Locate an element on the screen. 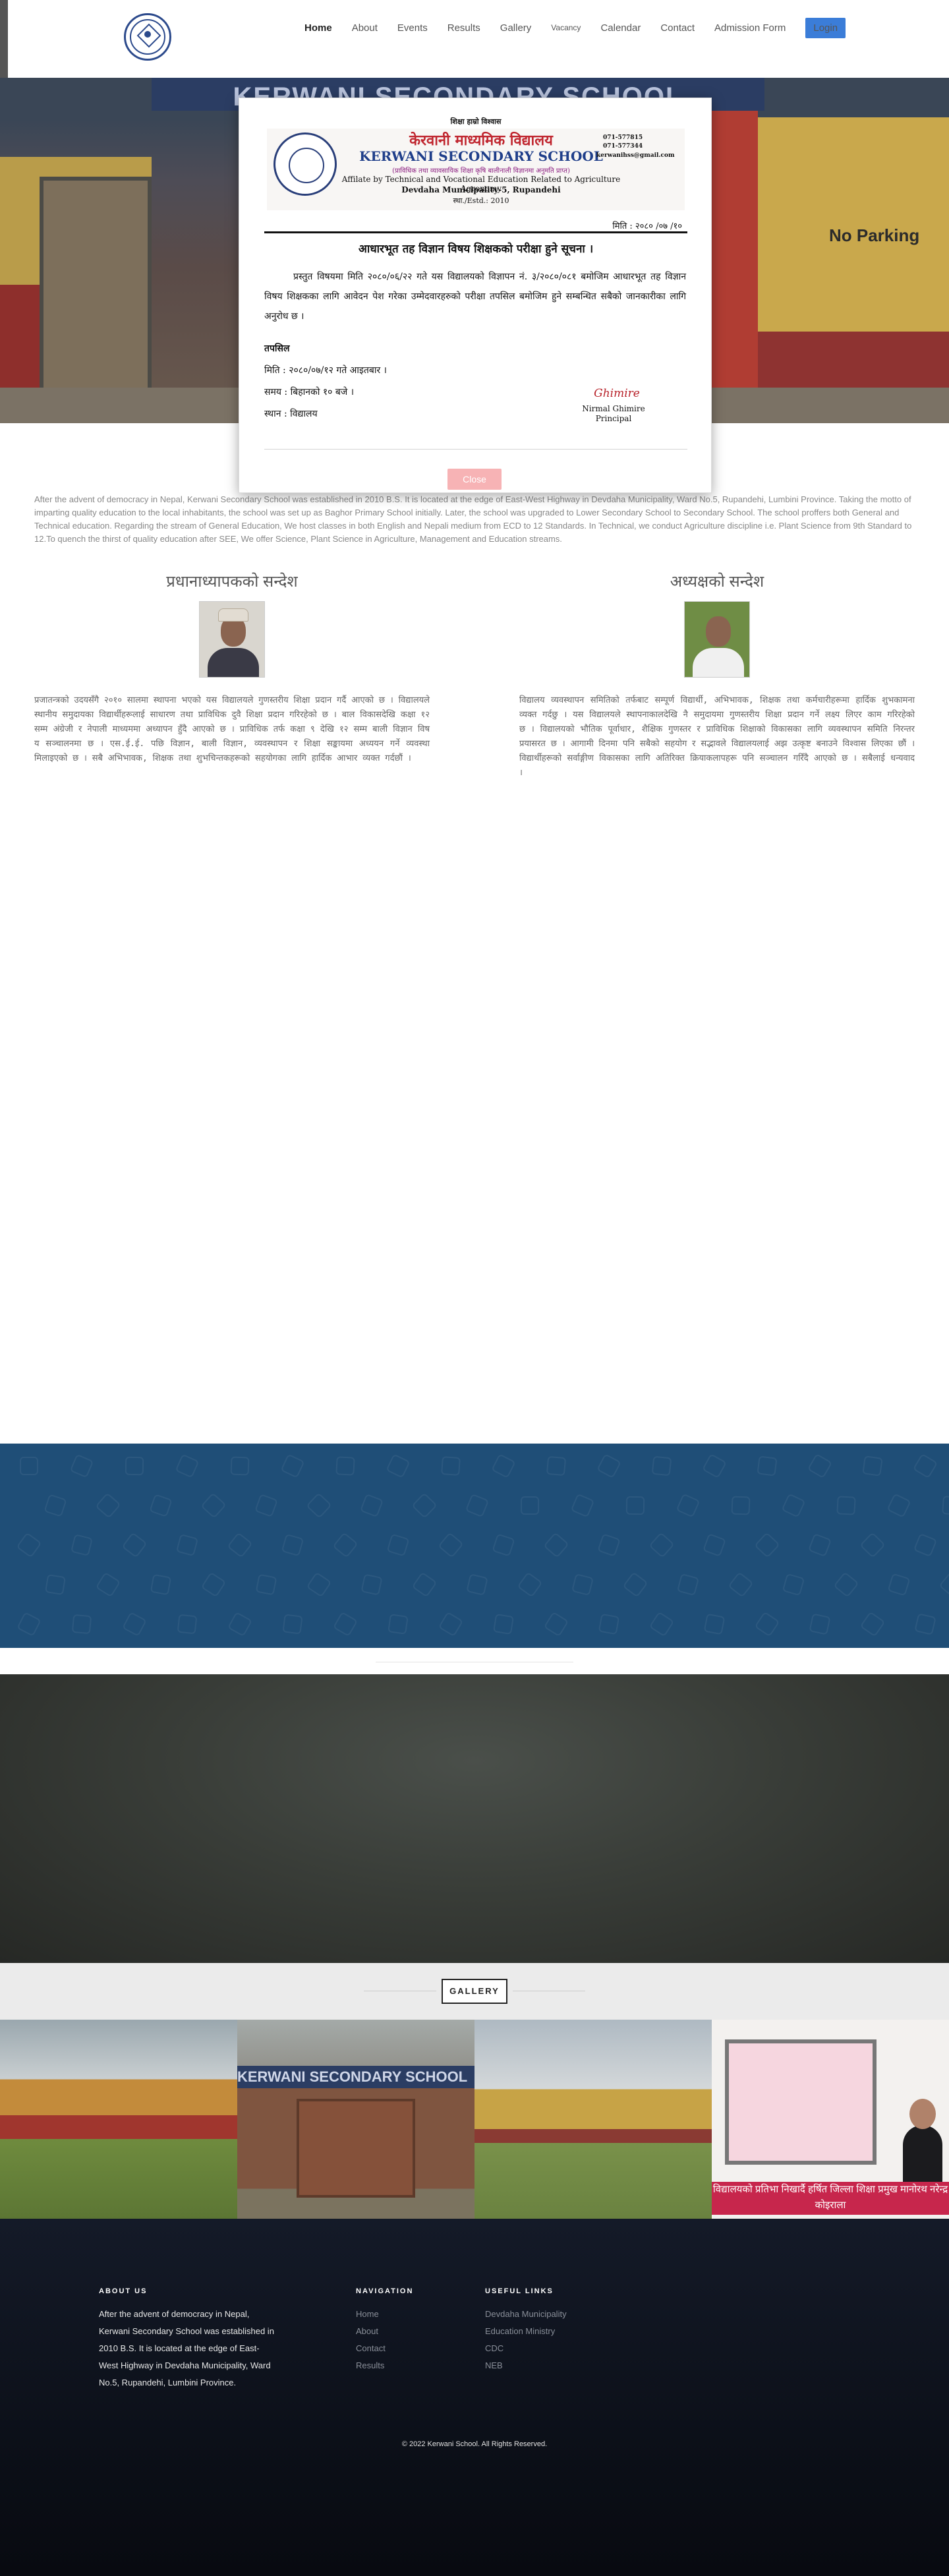 The height and width of the screenshot is (2576, 949). notice-tagline: शिक्षा हाम्रो विश्वास is located at coordinates (476, 121).